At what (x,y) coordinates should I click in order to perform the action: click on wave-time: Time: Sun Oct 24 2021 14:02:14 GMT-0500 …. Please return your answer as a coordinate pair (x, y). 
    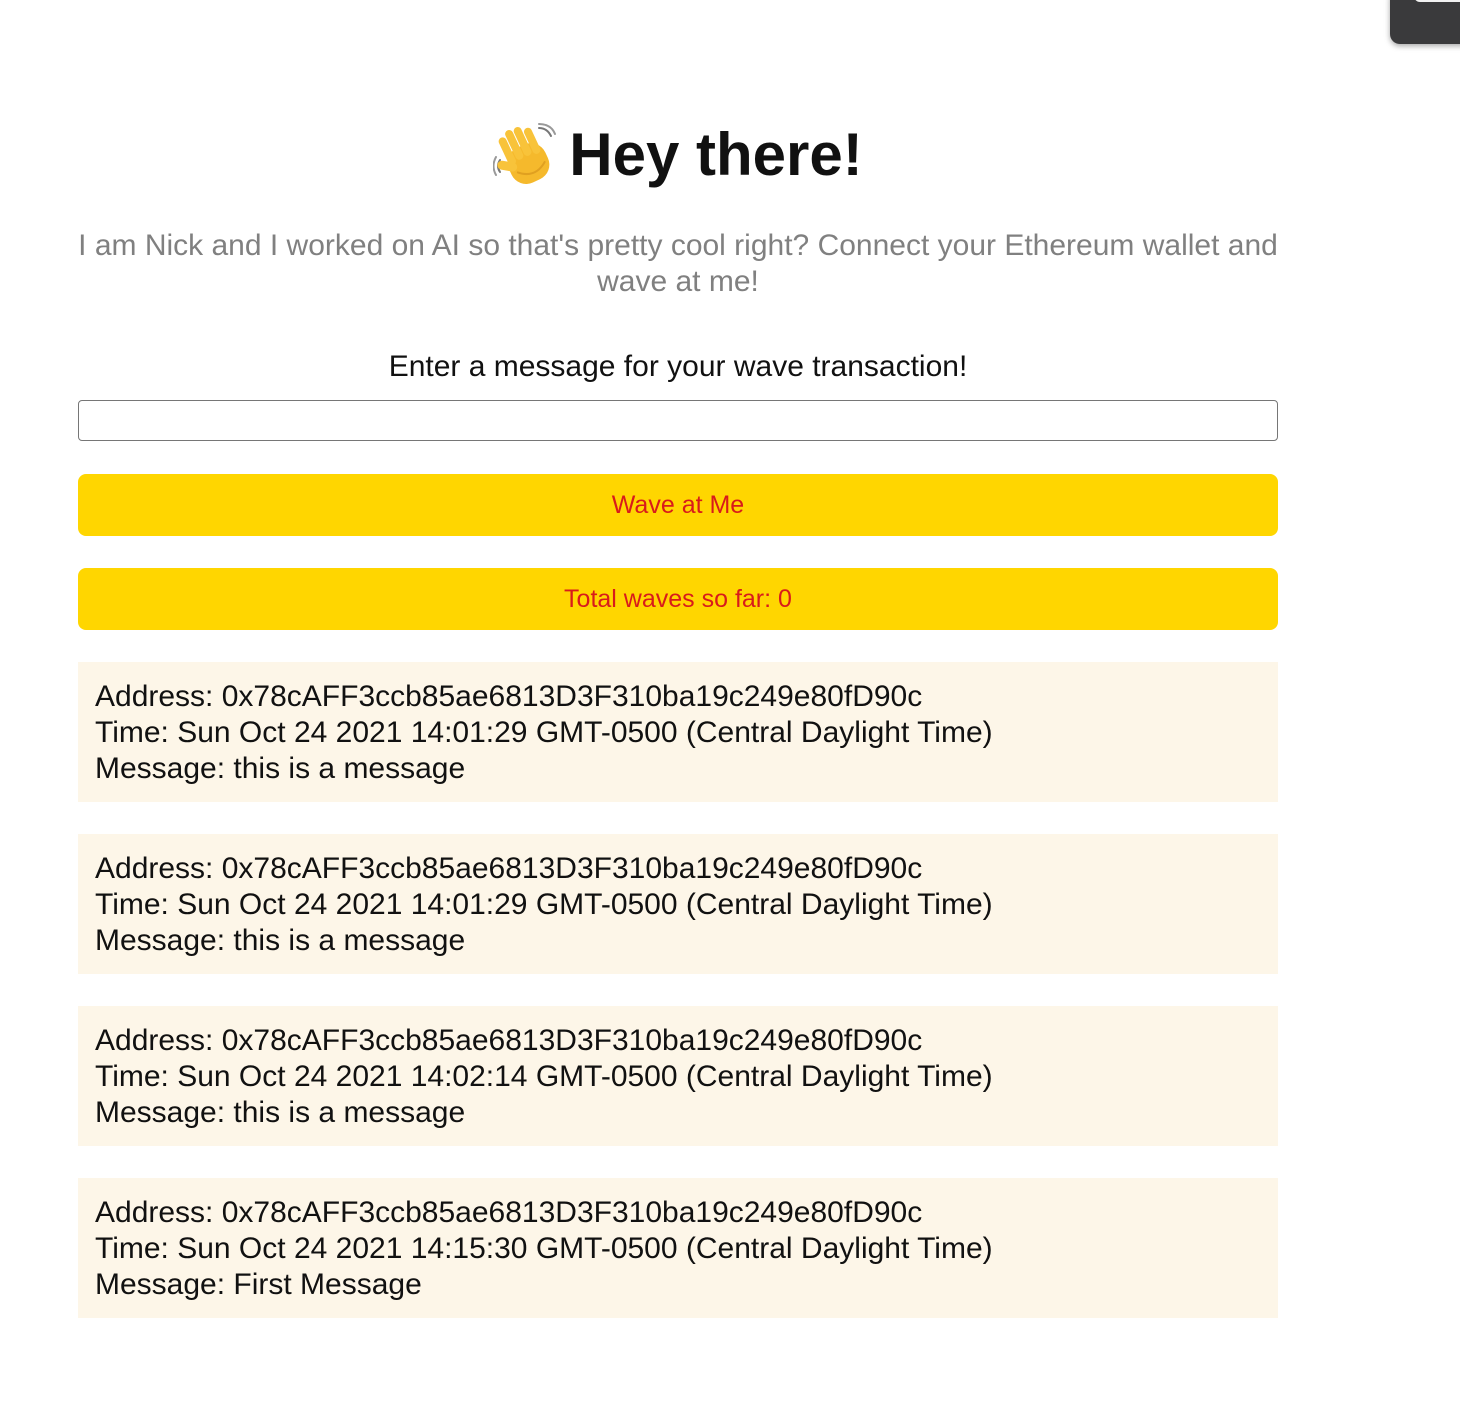
    Looking at the image, I should click on (544, 1076).